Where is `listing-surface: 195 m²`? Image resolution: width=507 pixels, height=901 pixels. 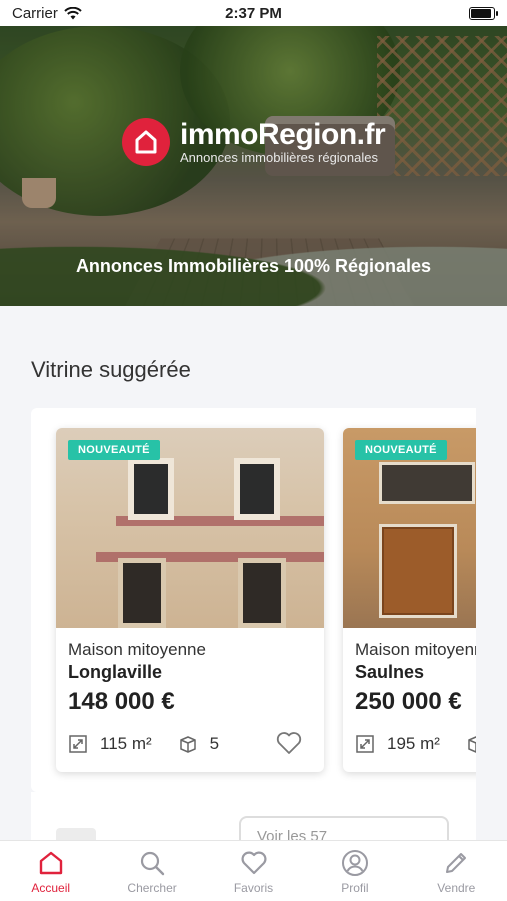 listing-surface: 195 m² is located at coordinates (413, 743).